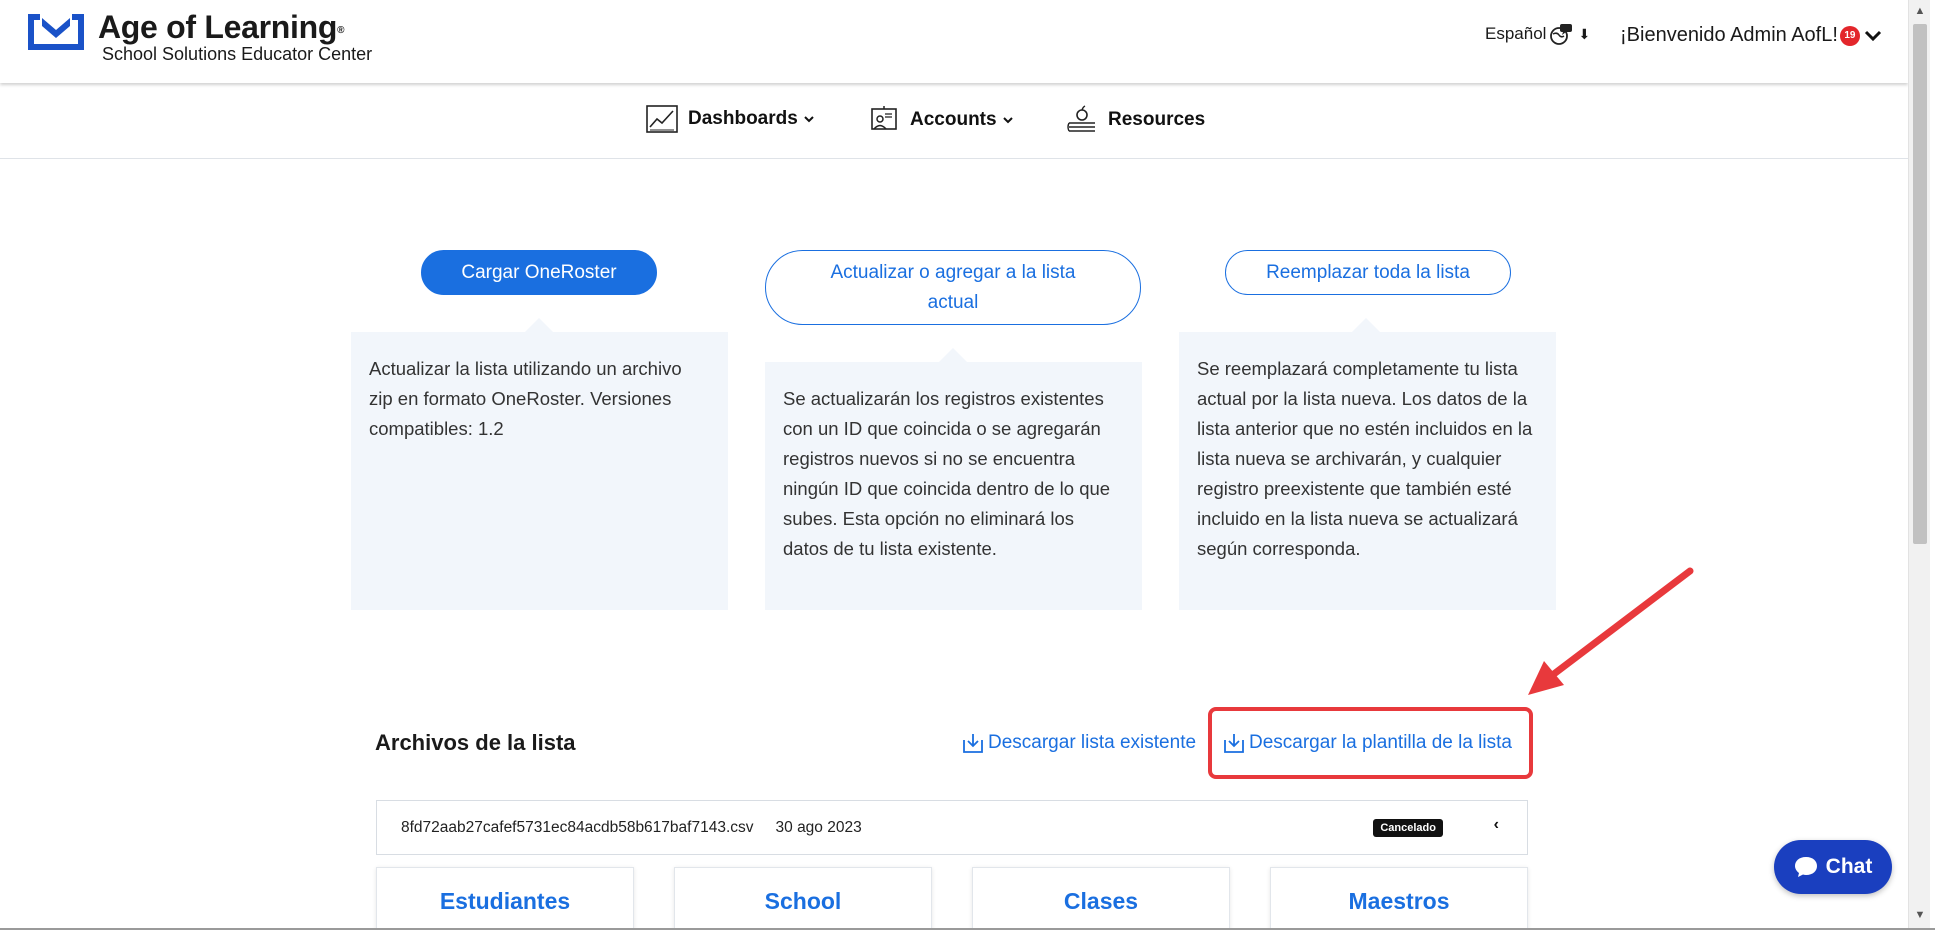 This screenshot has width=1935, height=938. I want to click on teacher-board-icon, so click(884, 118).